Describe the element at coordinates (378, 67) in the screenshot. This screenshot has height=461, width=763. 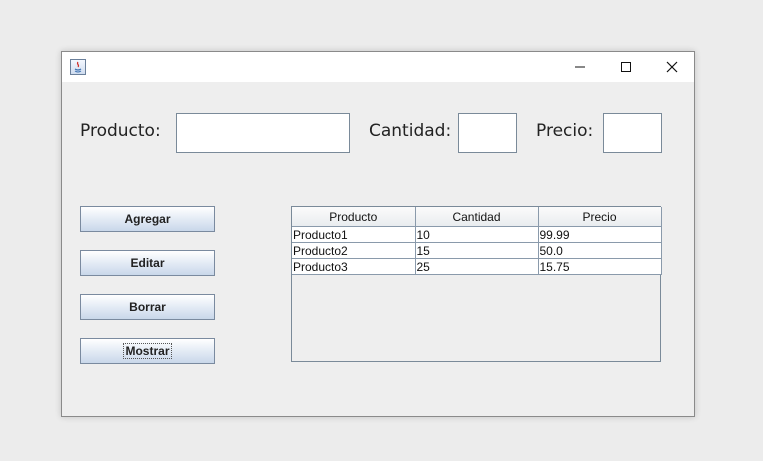
I see `title-bar` at that location.